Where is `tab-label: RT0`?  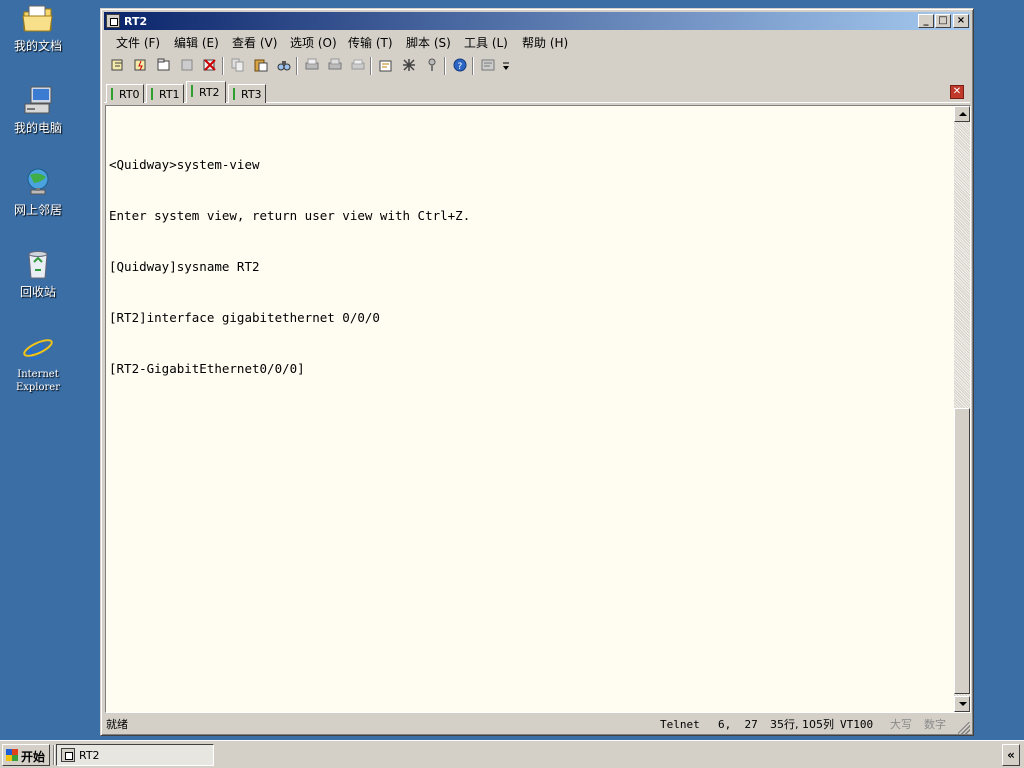 tab-label: RT0 is located at coordinates (129, 94).